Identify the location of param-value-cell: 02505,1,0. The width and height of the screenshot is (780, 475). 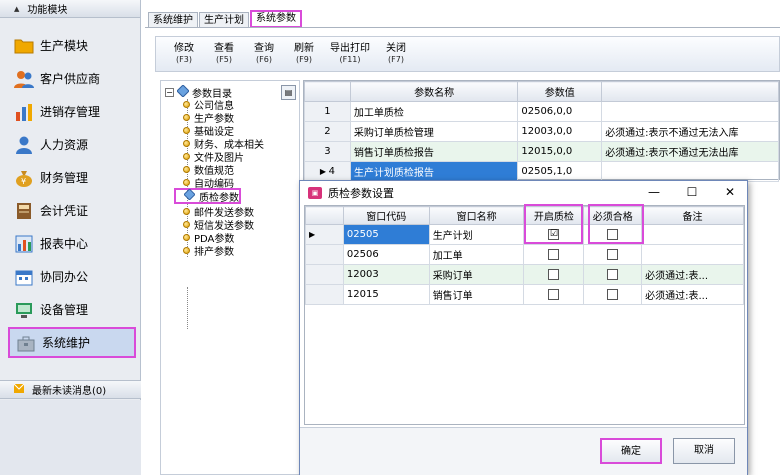
(560, 171).